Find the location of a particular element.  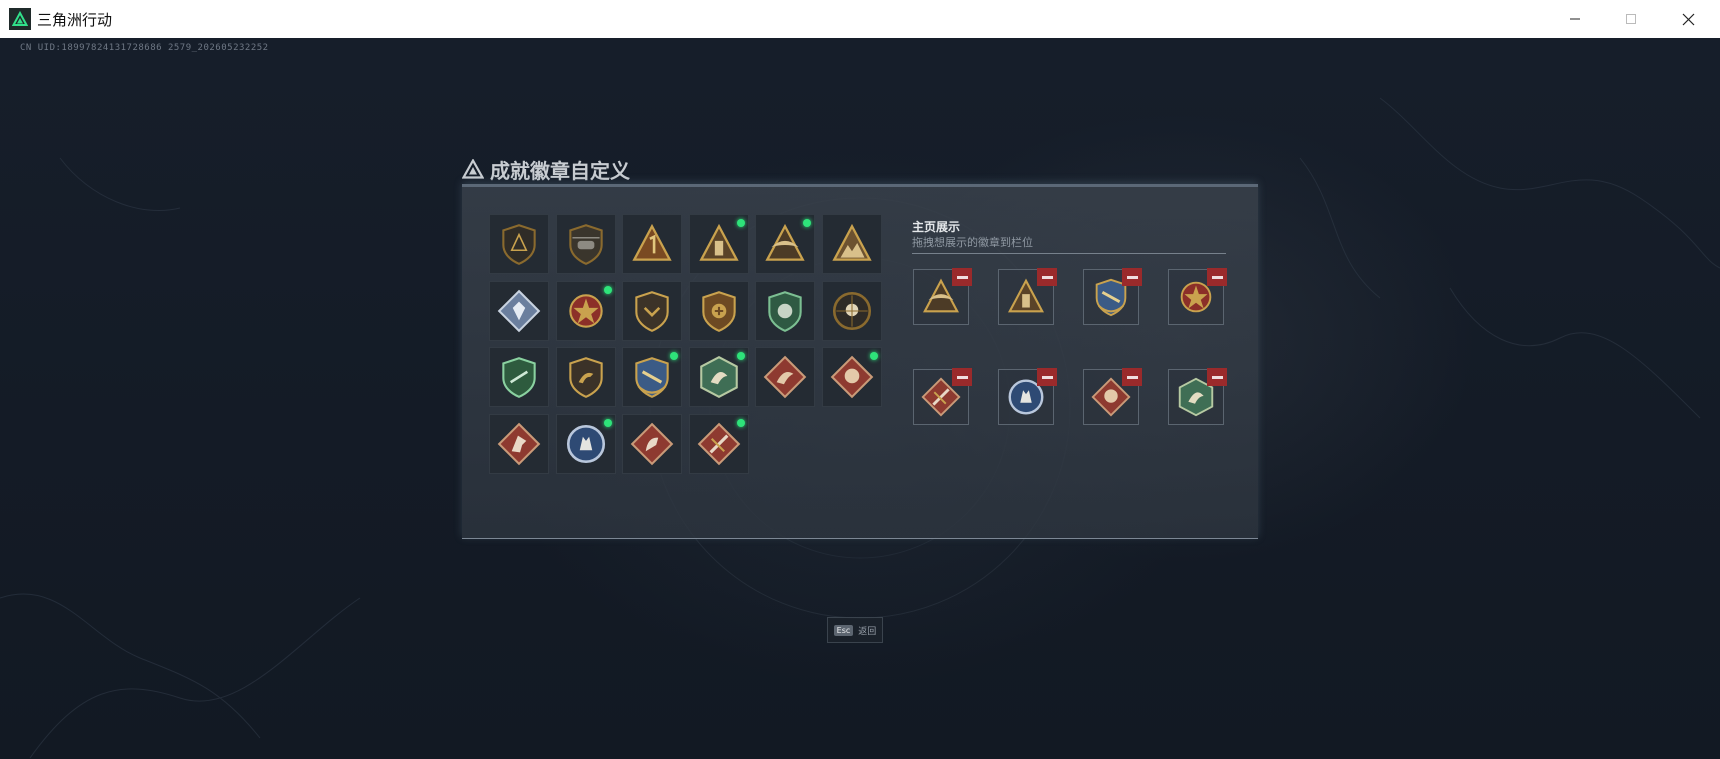

close-button is located at coordinates (1688, 19).